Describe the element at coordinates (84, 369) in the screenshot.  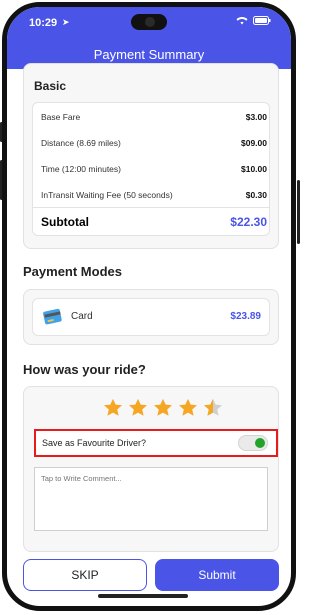
I see `rating-heading: How was your ride?` at that location.